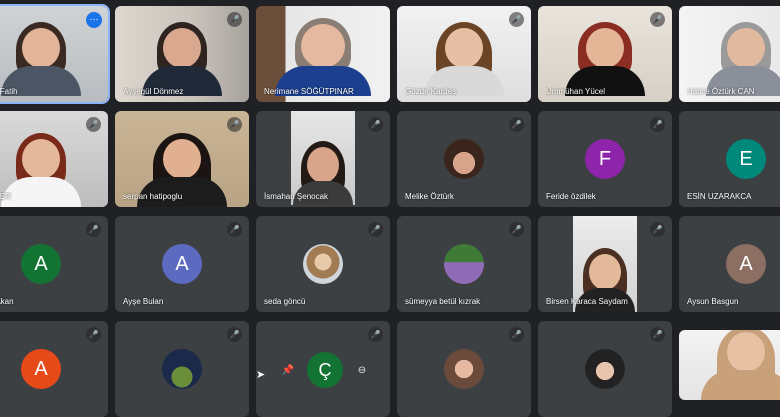 The width and height of the screenshot is (780, 417). I want to click on participant-tile: 🎤 Hatice Öztürk CAN, so click(729, 54).